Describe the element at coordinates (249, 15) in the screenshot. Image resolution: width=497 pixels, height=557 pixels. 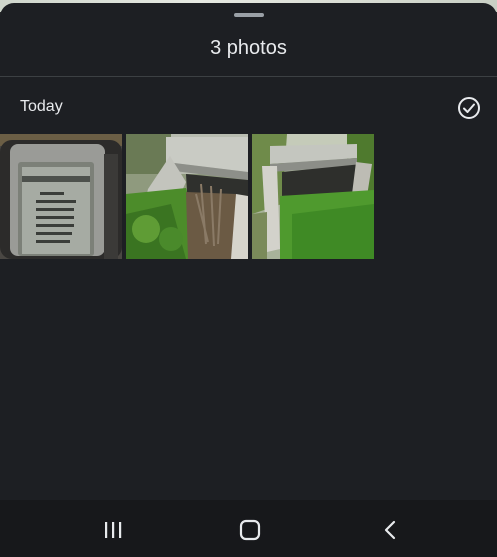
I see `drag-handle` at that location.